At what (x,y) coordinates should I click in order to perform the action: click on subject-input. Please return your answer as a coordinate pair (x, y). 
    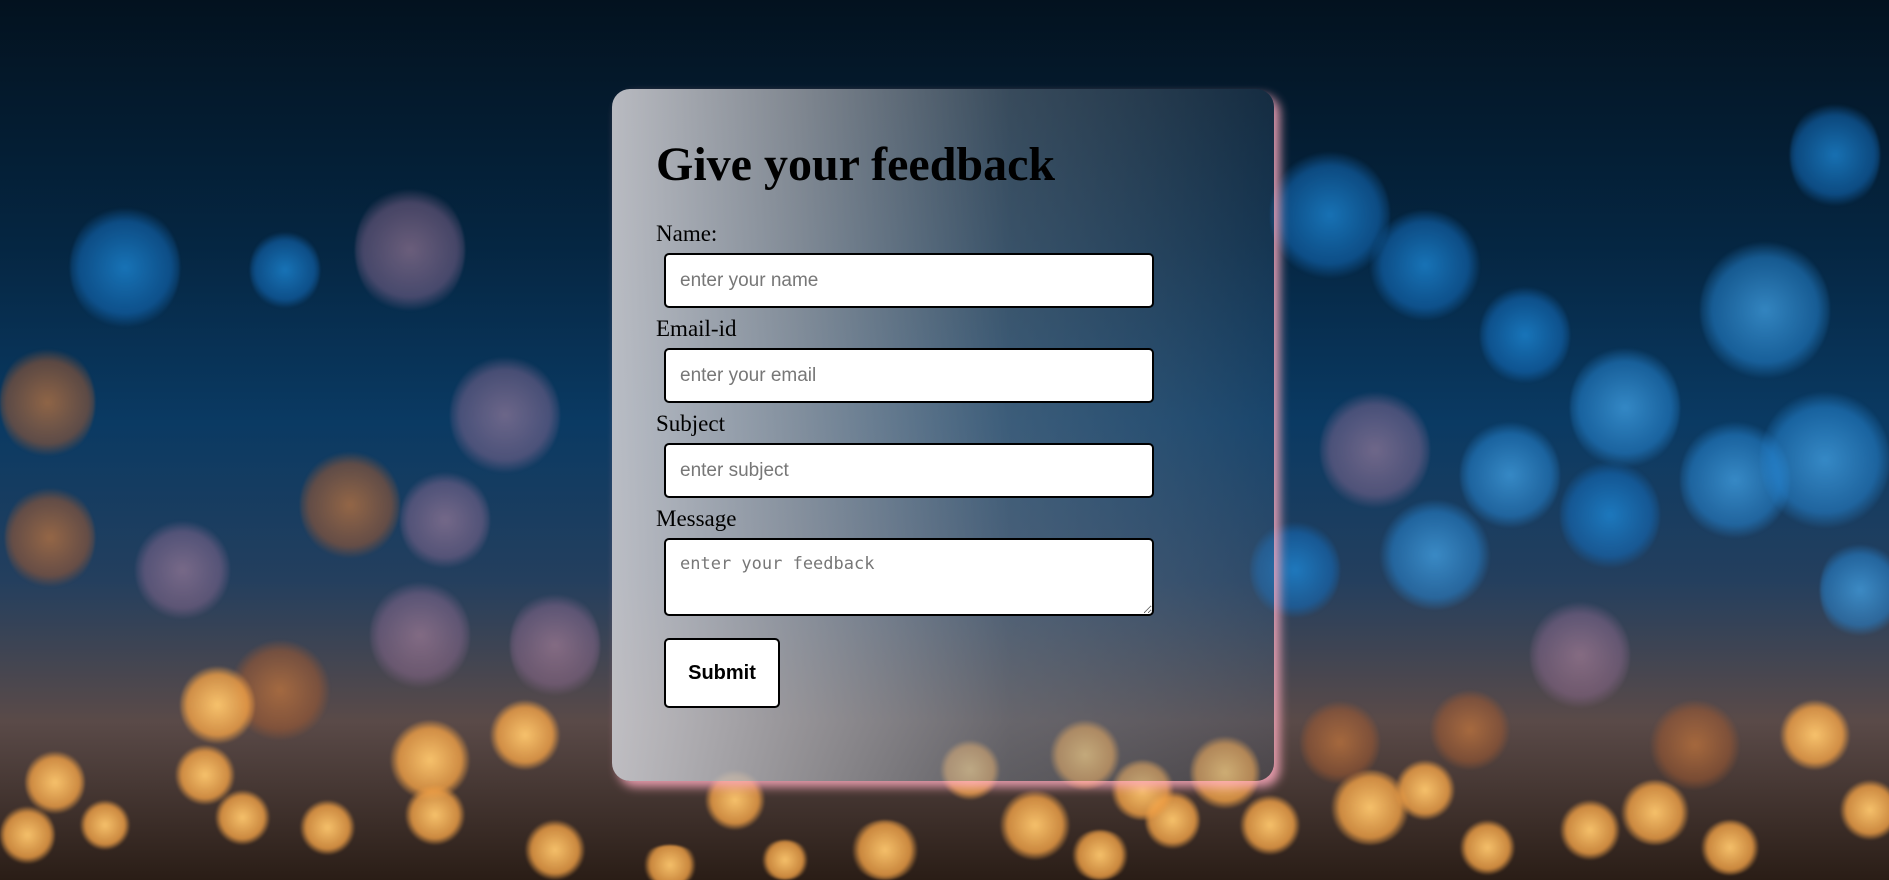
    Looking at the image, I should click on (909, 470).